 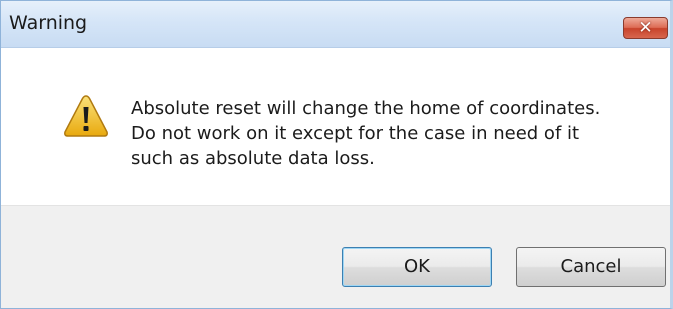 What do you see at coordinates (591, 267) in the screenshot?
I see `cancel-button: Cancel` at bounding box center [591, 267].